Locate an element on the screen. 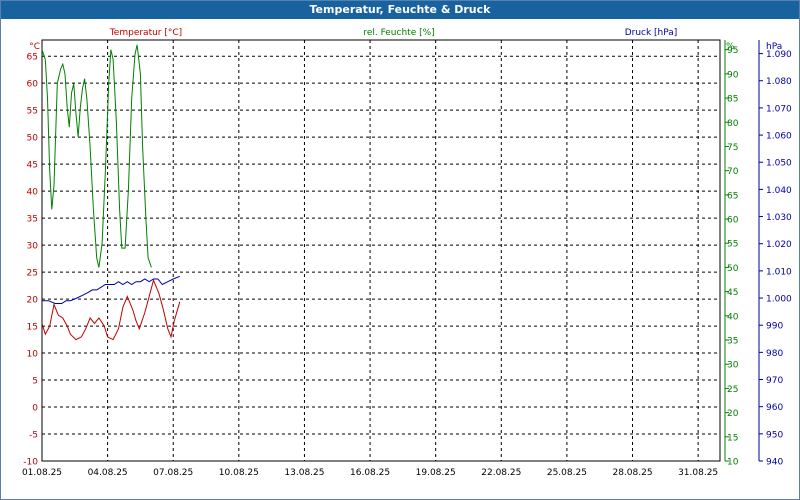 This screenshot has height=500, width=800. humidity-axis-label: rel. Feuchte [%] is located at coordinates (398, 33).